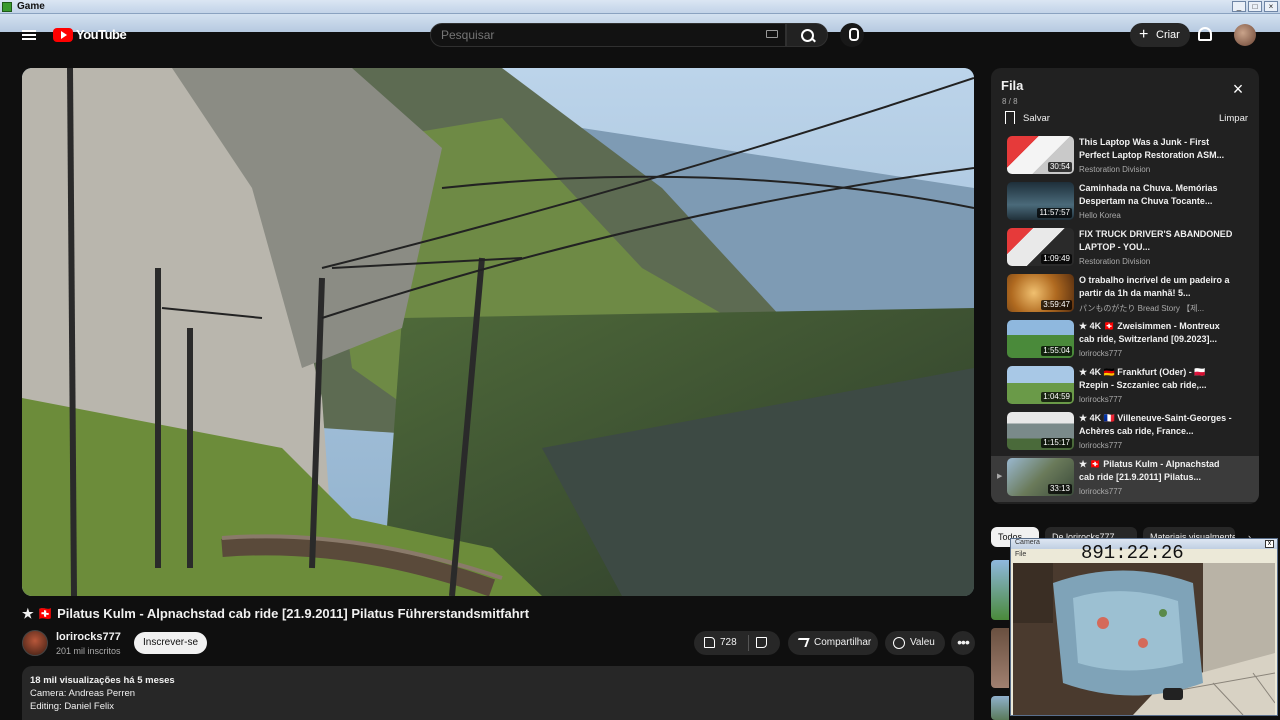 This screenshot has width=1280, height=720. I want to click on queue-title: Fila, so click(1012, 85).